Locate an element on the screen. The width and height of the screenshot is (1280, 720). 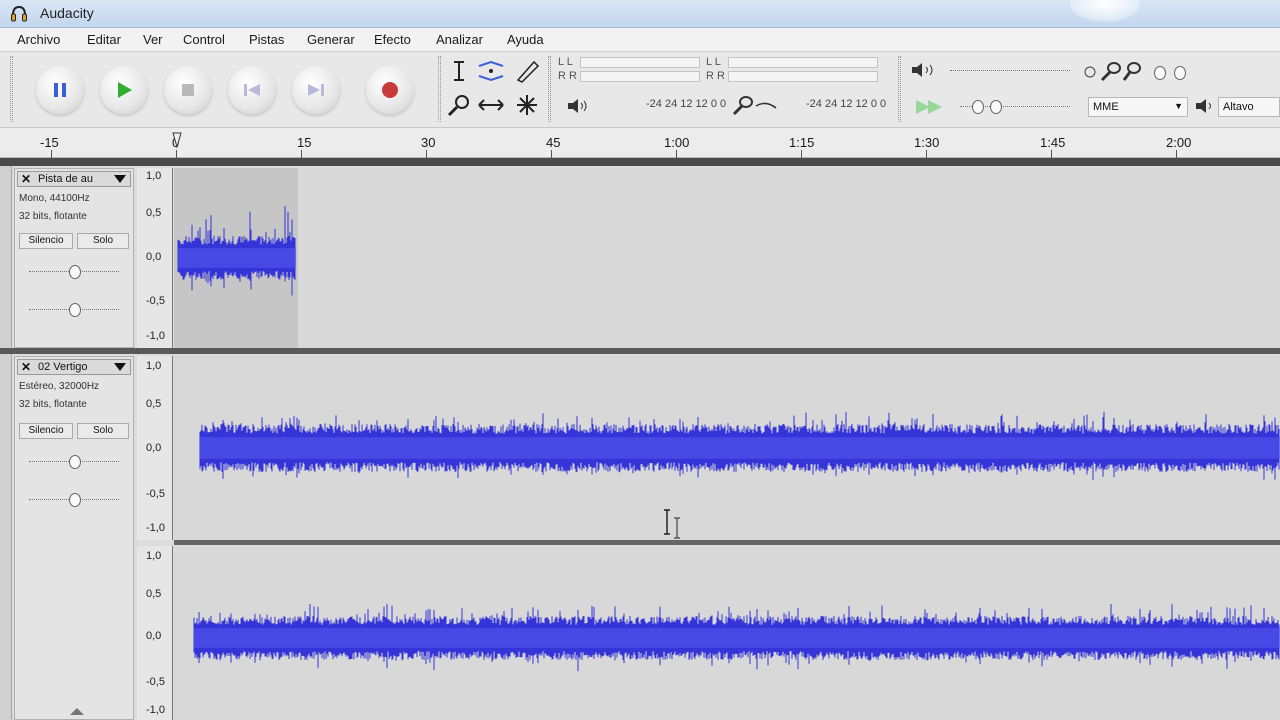
track-2-menu-arrow-icon is located at coordinates (120, 367).